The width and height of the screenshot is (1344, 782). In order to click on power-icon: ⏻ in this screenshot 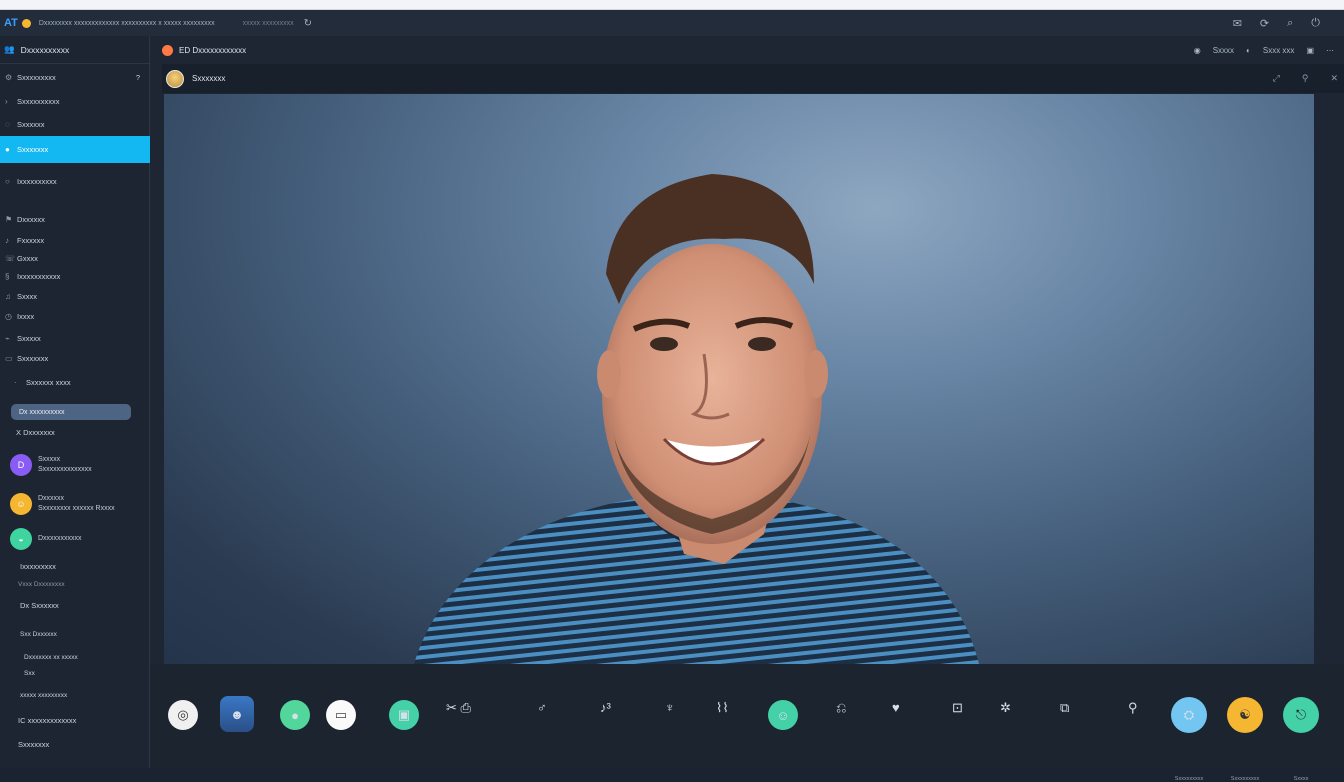, I will do `click(1315, 23)`.